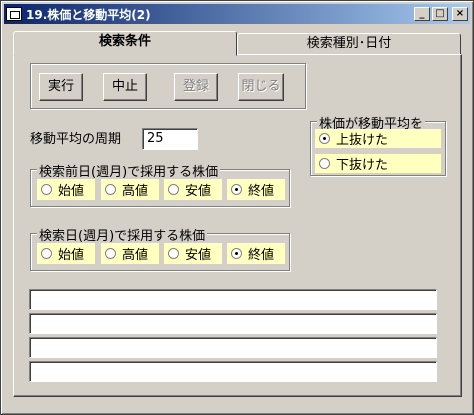  Describe the element at coordinates (125, 43) in the screenshot. I see `tab-search-conditions: 検索条件` at that location.